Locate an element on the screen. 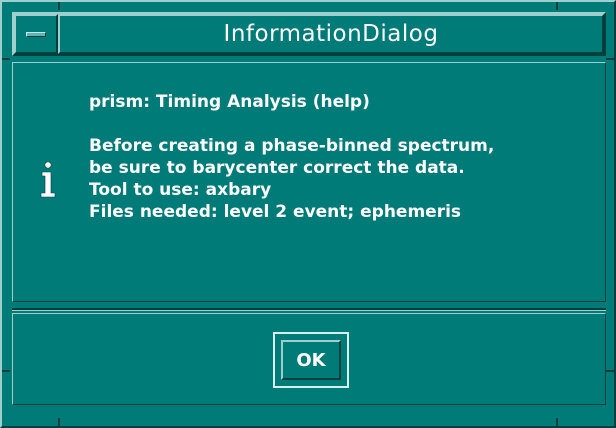 The width and height of the screenshot is (616, 428). default-button-frame: OK is located at coordinates (311, 360).